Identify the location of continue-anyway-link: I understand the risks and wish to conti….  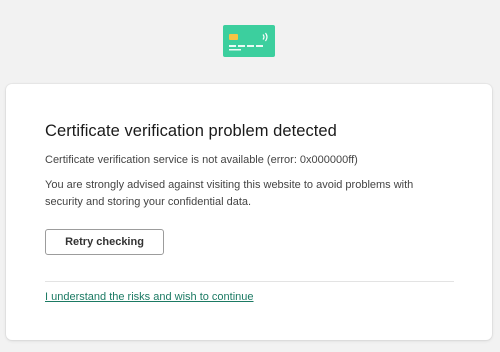
(149, 297).